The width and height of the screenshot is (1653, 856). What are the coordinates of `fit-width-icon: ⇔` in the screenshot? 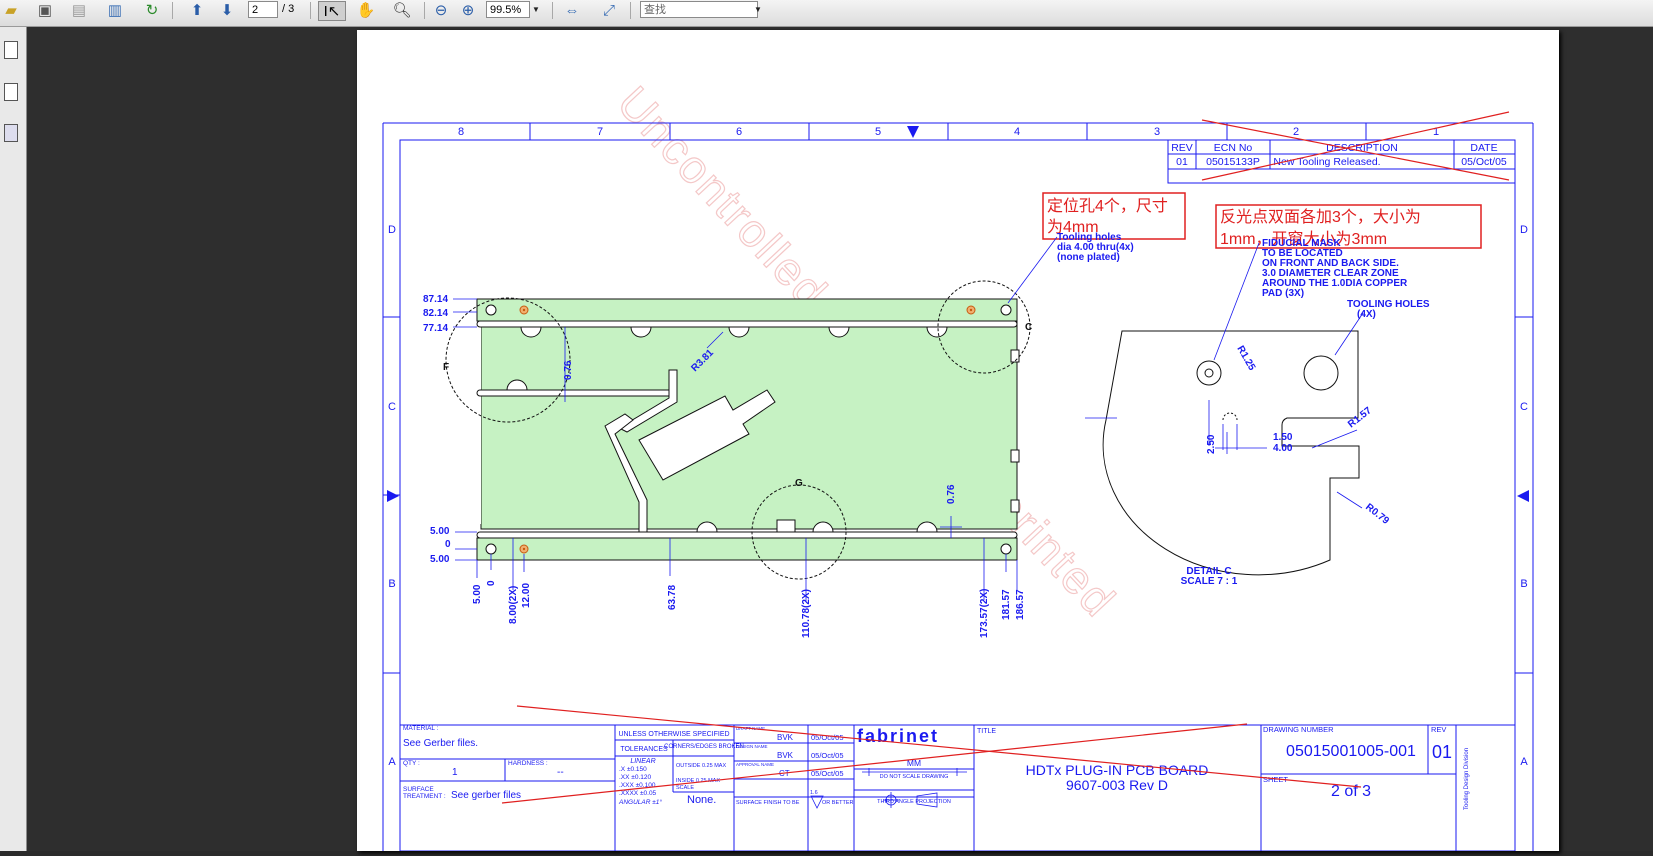 It's located at (572, 10).